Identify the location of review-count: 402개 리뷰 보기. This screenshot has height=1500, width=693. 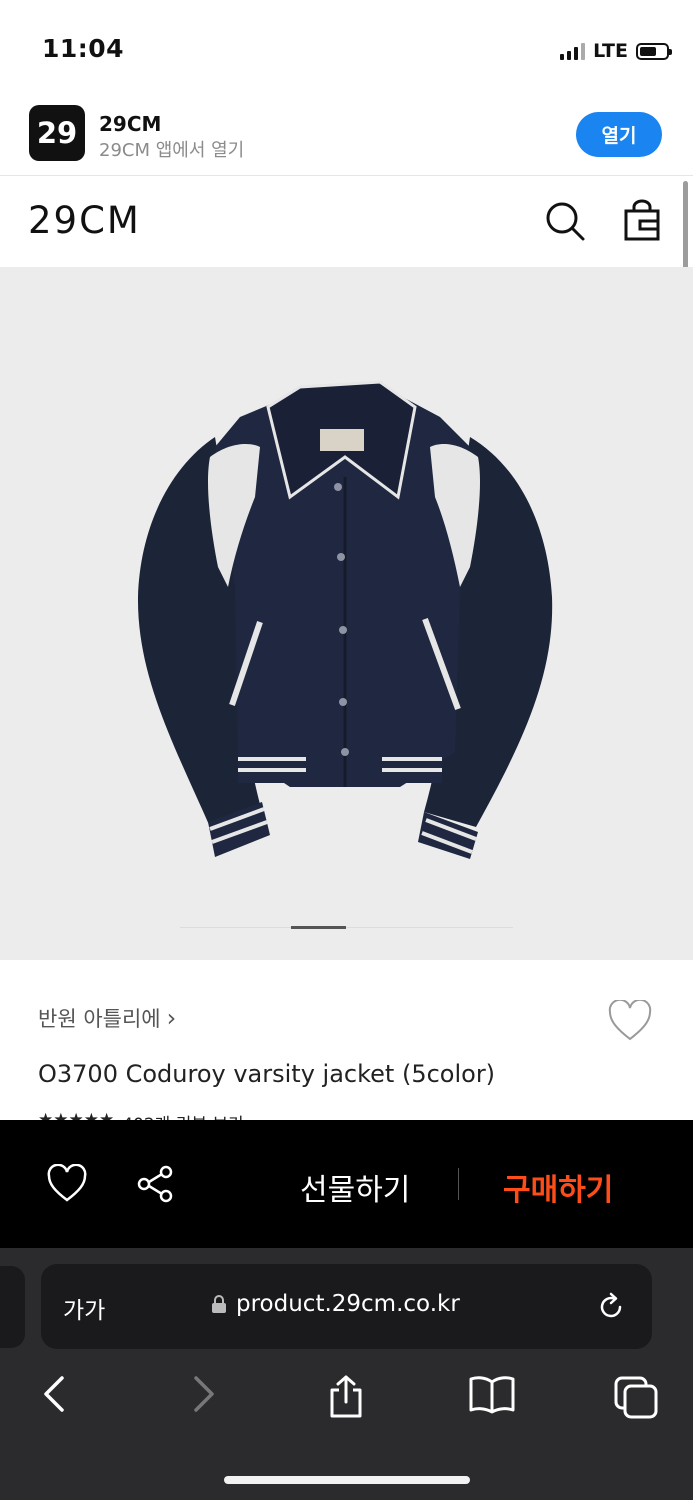
(182, 1115).